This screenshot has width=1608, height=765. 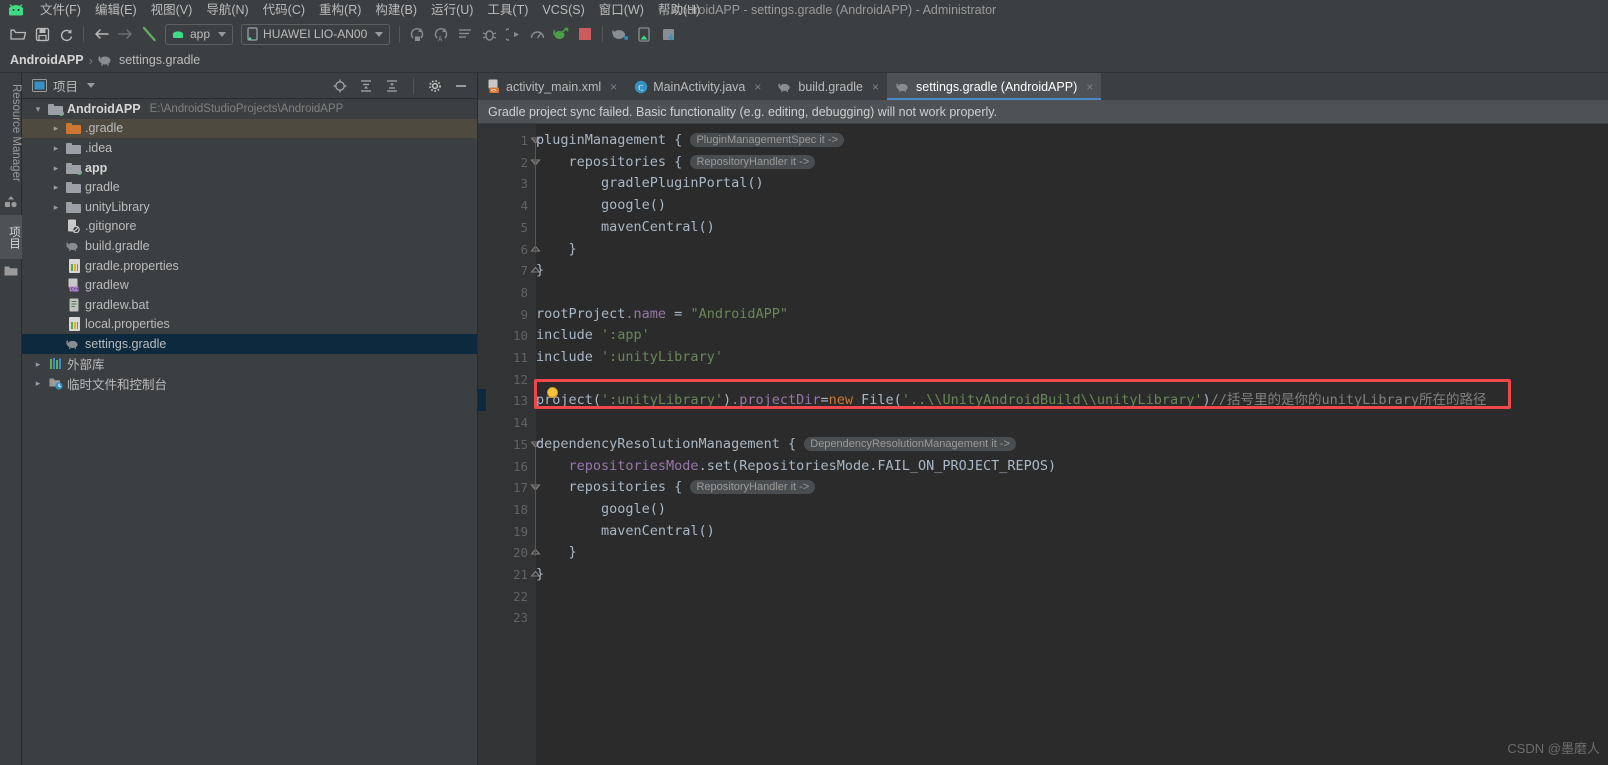 I want to click on tool-tab-project: 项目, so click(x=11, y=237).